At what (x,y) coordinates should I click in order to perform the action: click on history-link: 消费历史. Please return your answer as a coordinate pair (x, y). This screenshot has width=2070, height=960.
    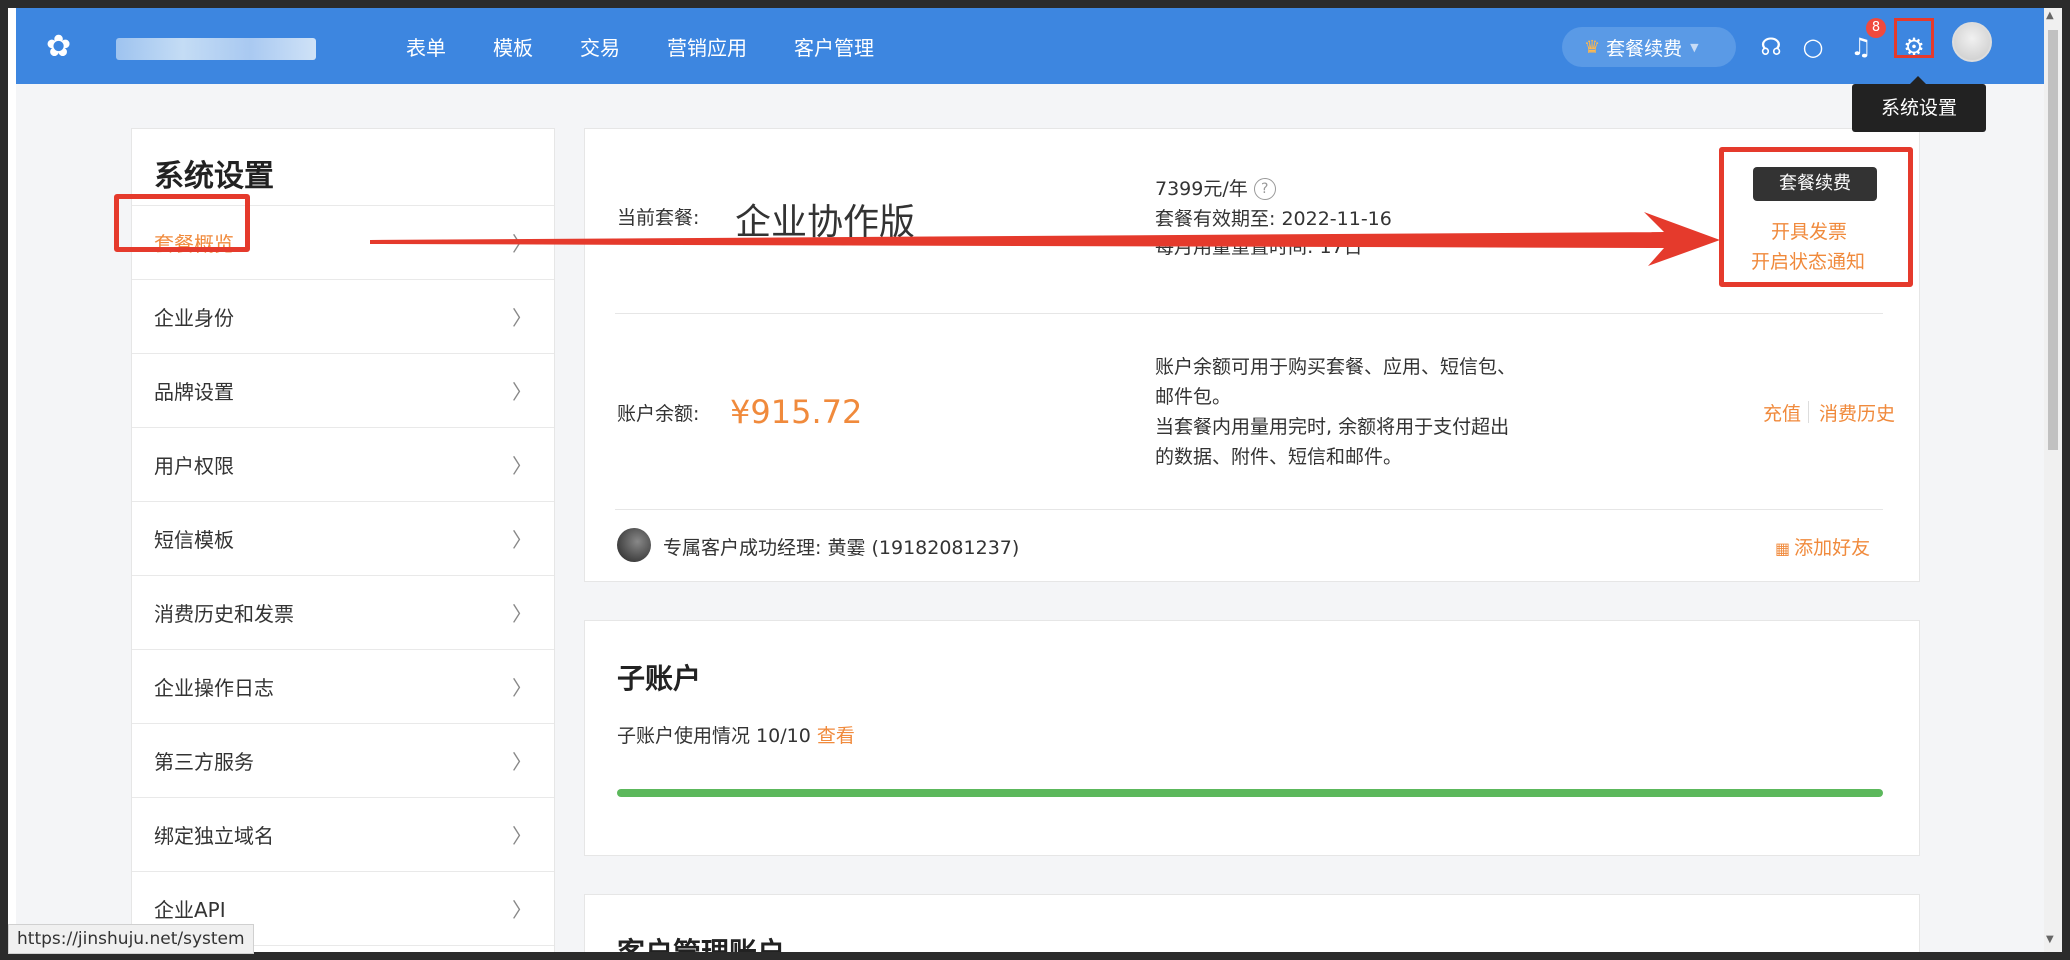
    Looking at the image, I should click on (1857, 412).